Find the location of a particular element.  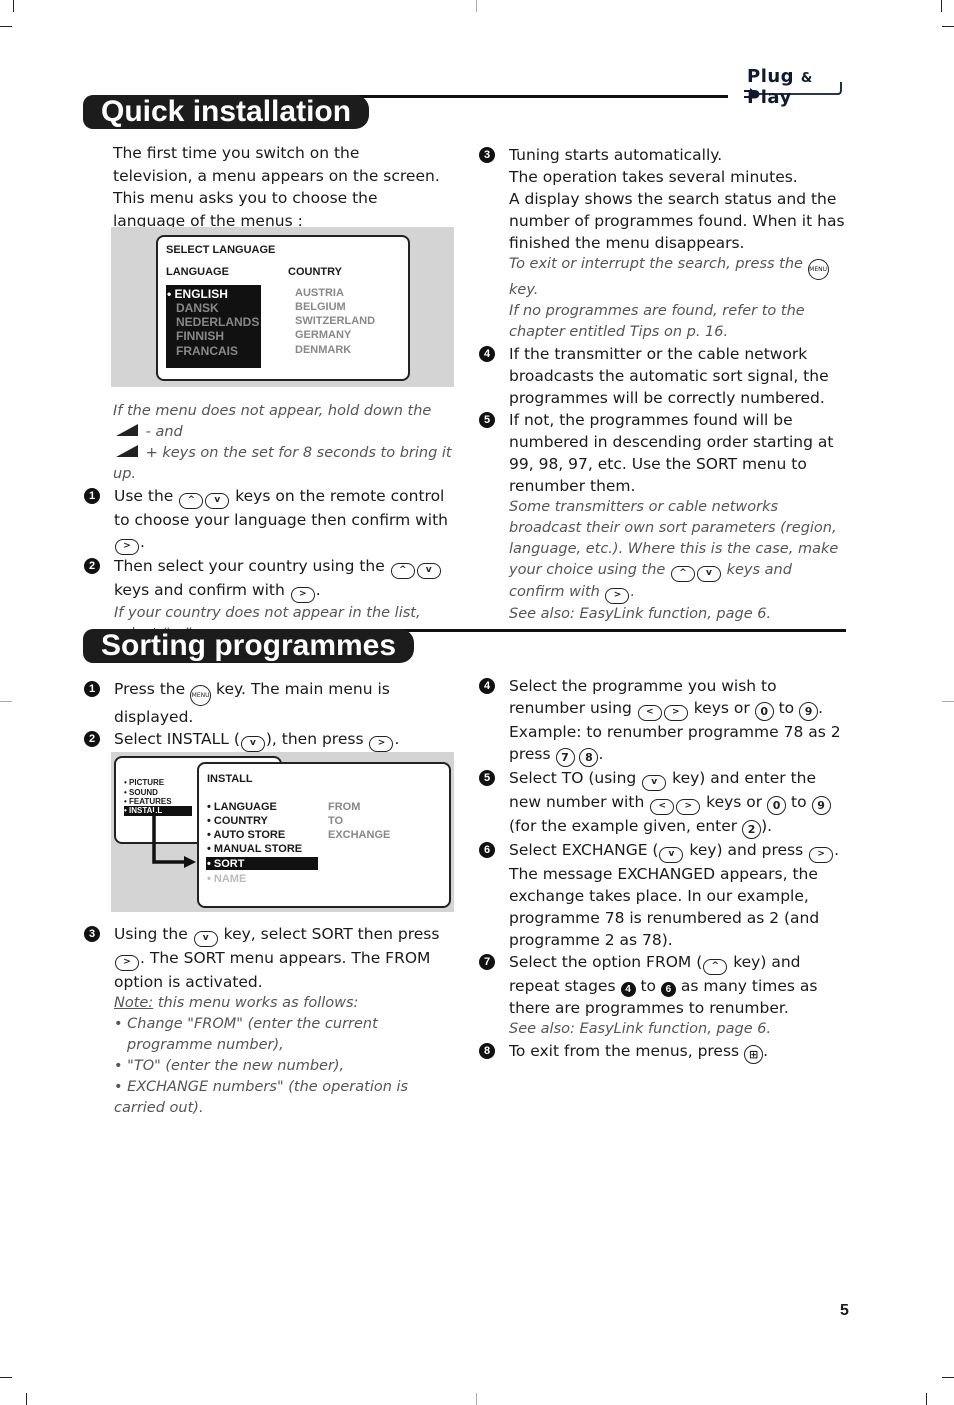

country-option: GERMANY is located at coordinates (323, 335).